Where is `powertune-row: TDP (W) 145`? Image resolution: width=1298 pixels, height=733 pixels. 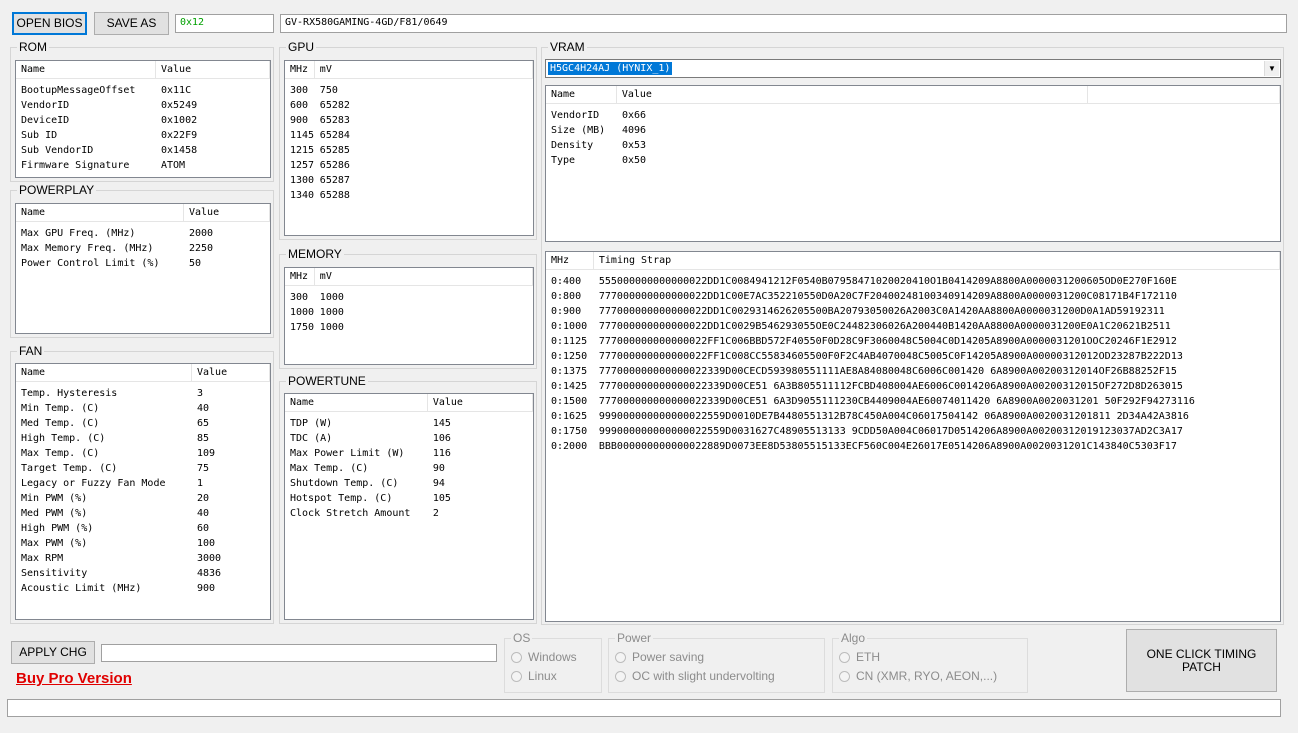
powertune-row: TDP (W) 145 is located at coordinates (409, 423).